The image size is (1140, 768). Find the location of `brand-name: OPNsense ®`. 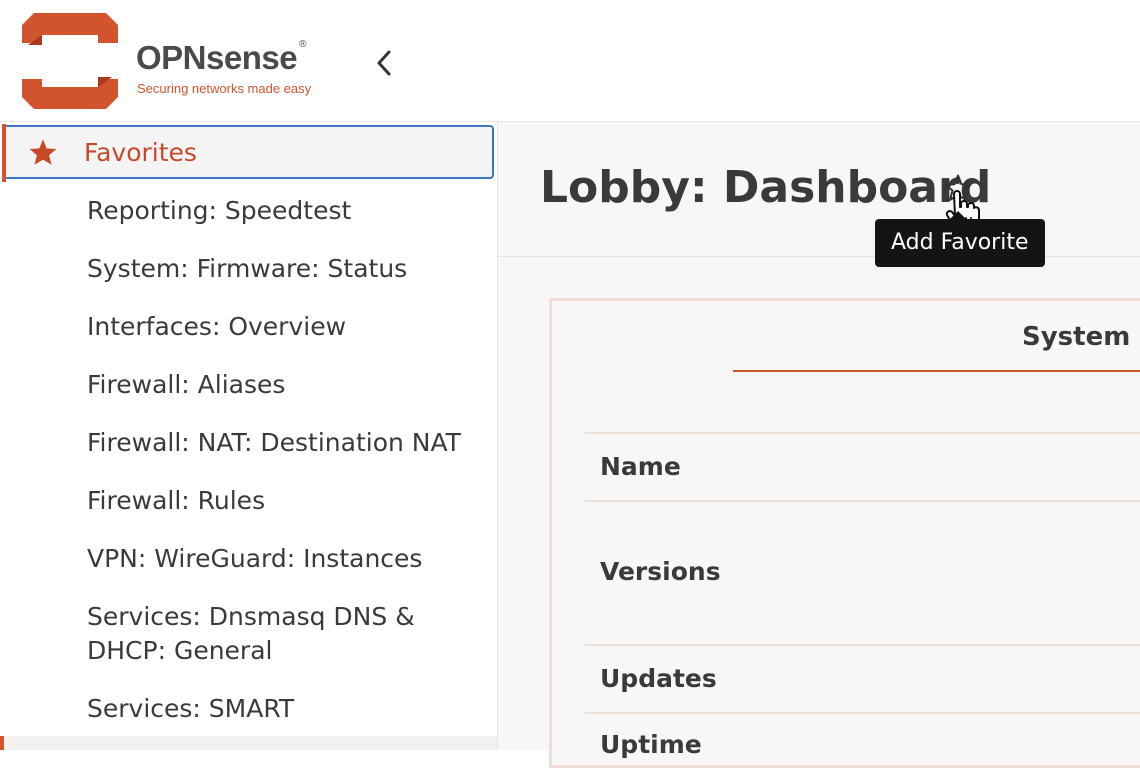

brand-name: OPNsense ® is located at coordinates (221, 57).